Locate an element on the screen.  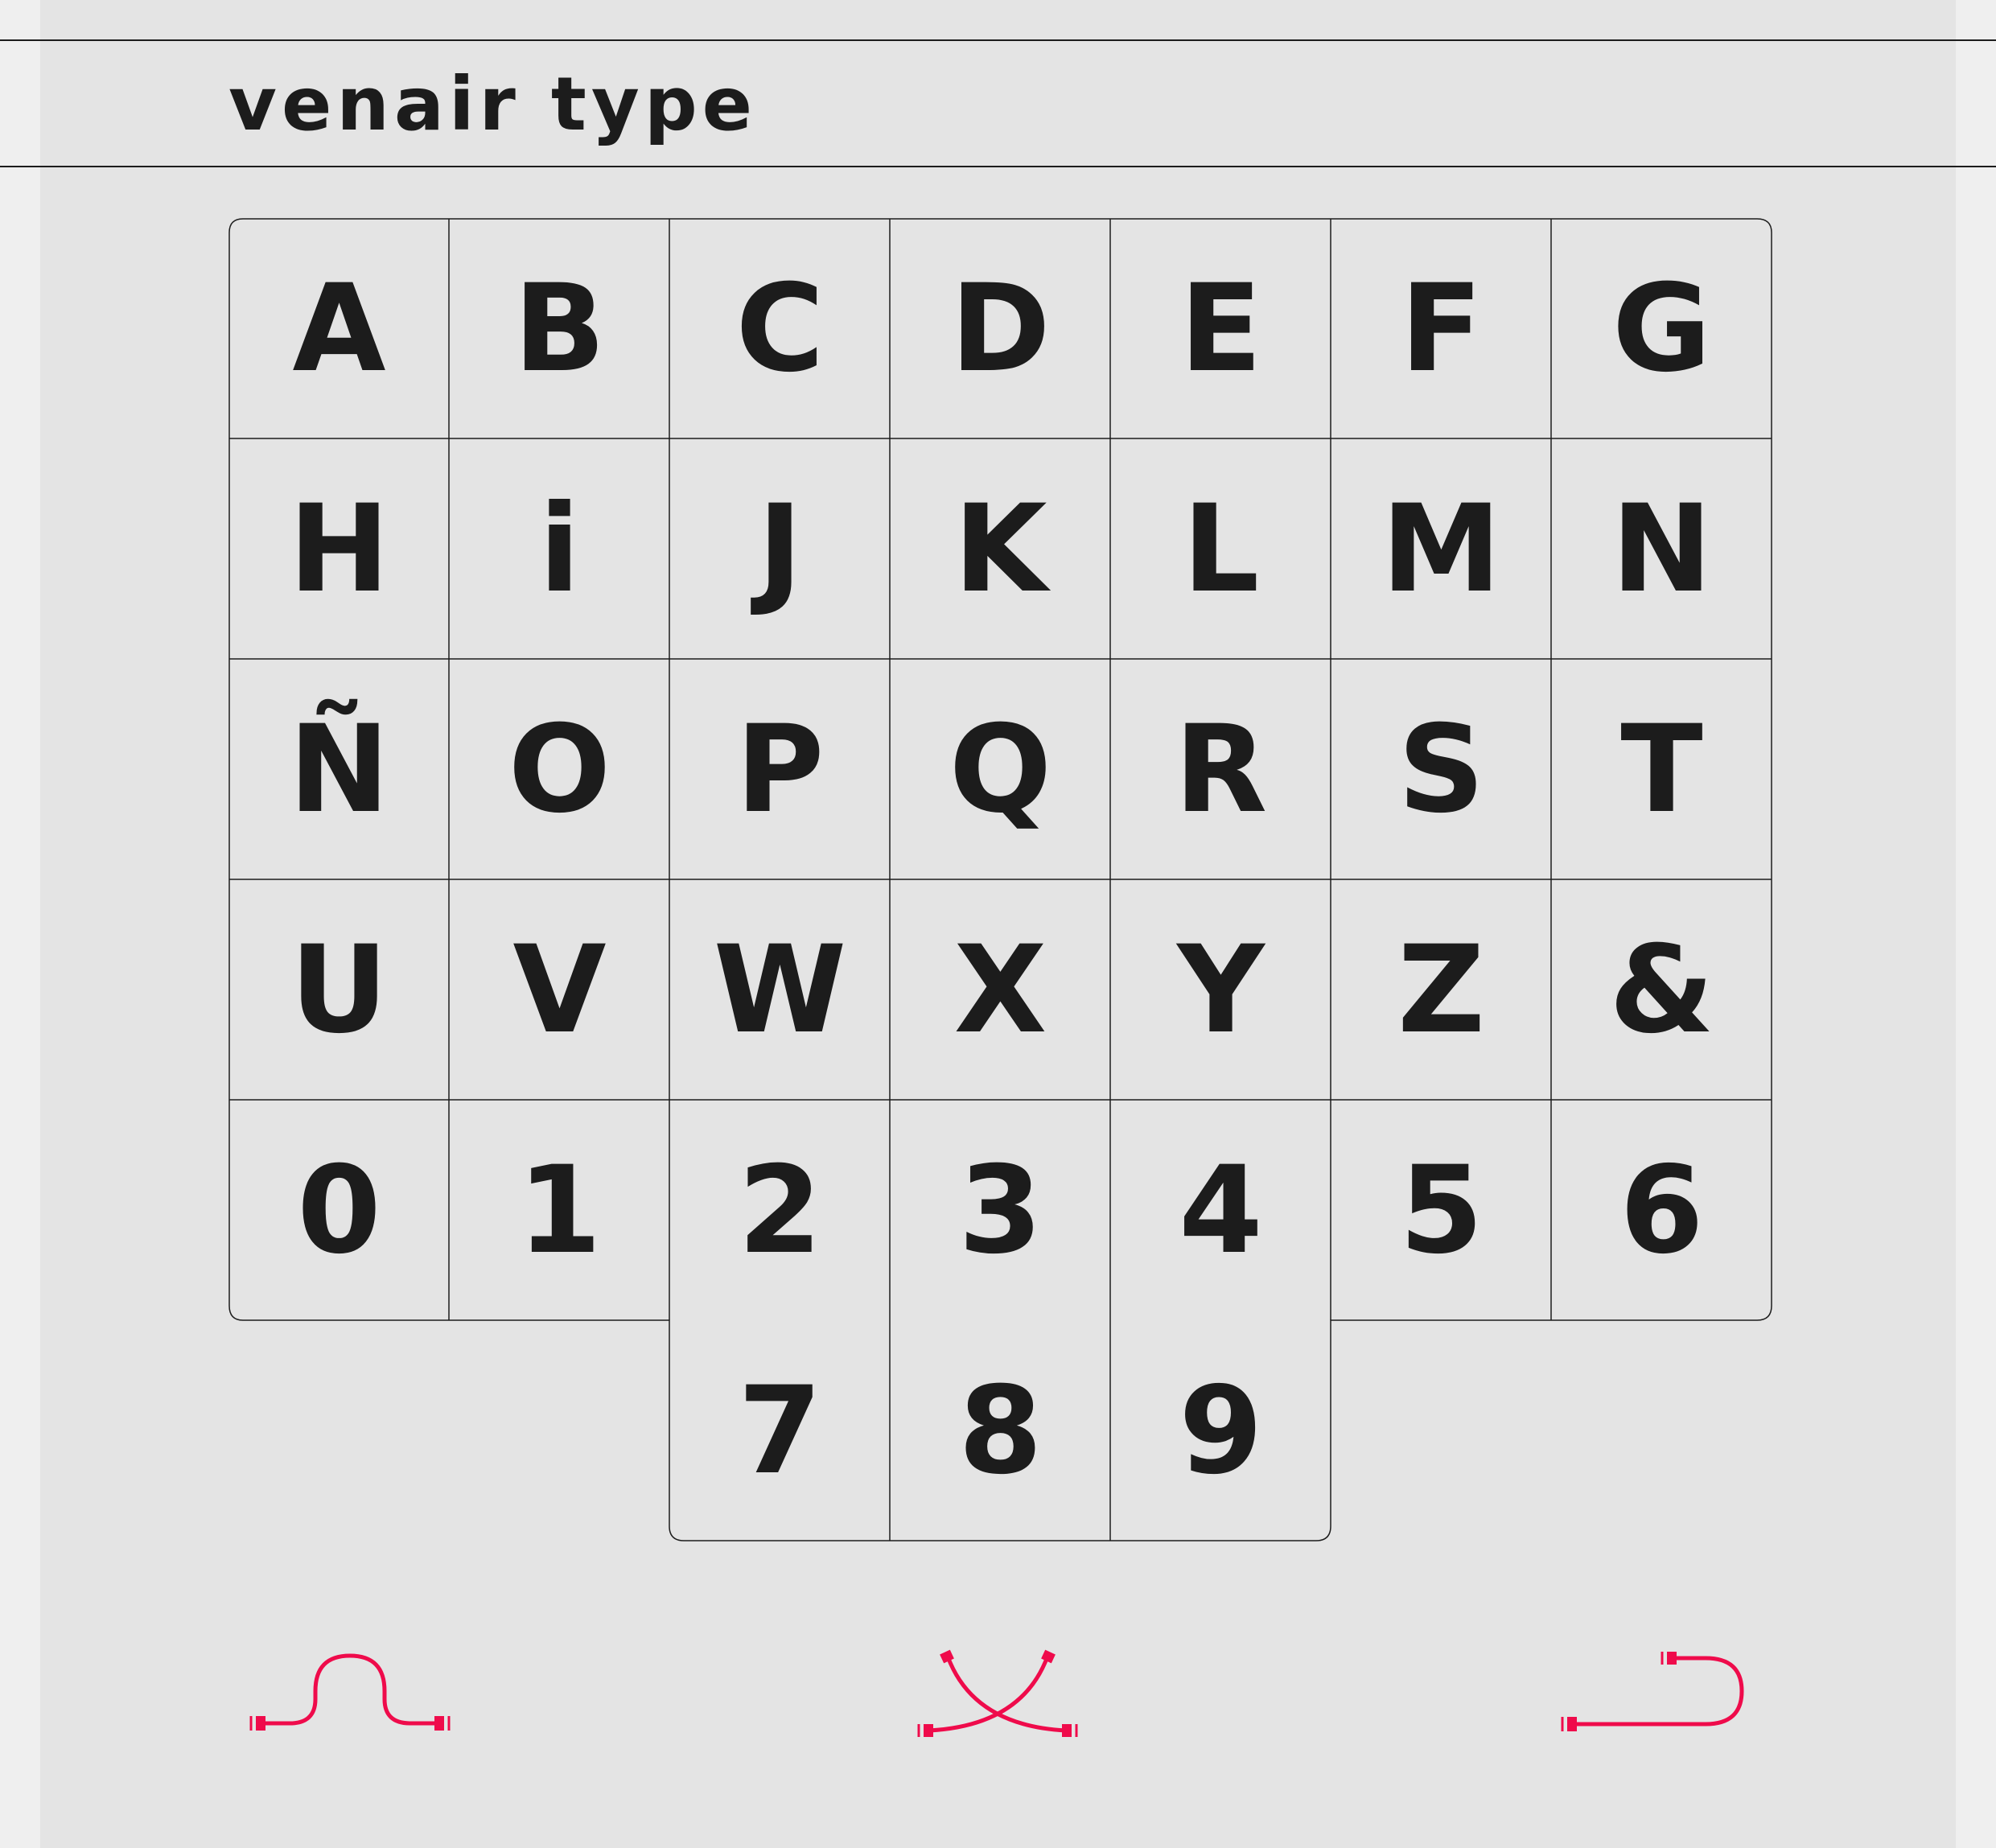
glyph-cell: K is located at coordinates (1000, 549).